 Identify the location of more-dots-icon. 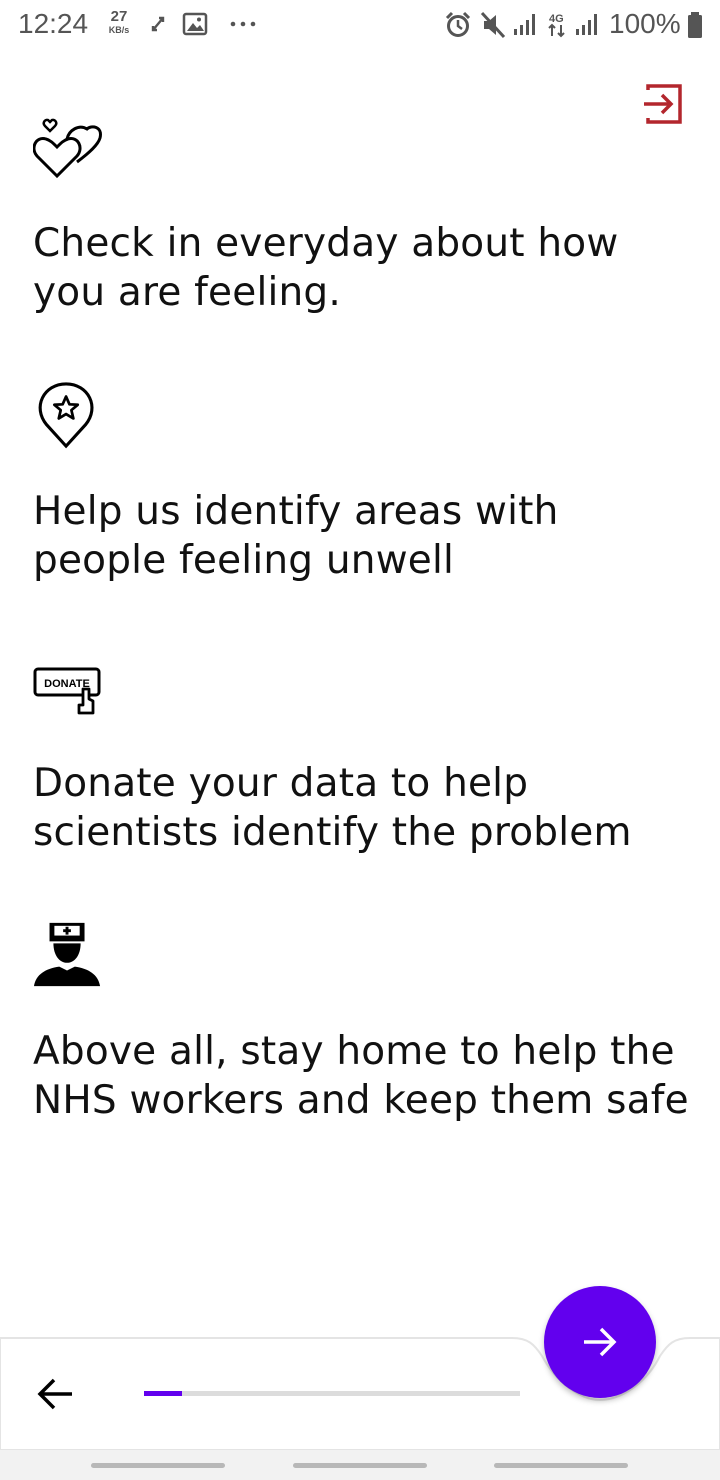
(243, 24).